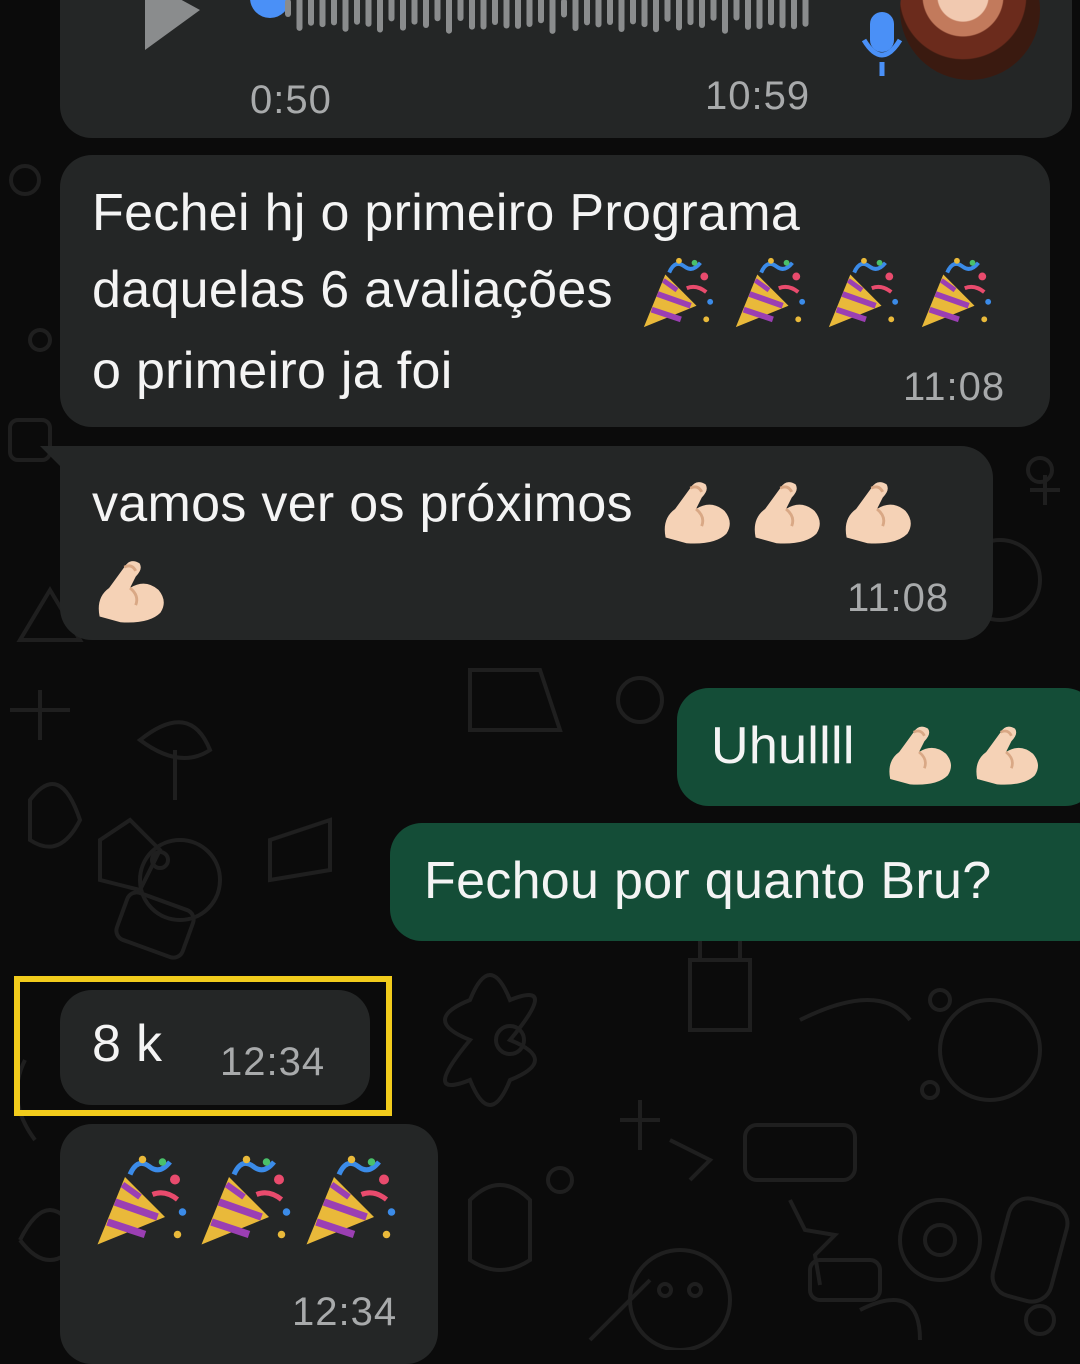 Image resolution: width=1080 pixels, height=1364 pixels. What do you see at coordinates (352, 290) in the screenshot?
I see `message-text-line: daquelas 6 avaliações` at bounding box center [352, 290].